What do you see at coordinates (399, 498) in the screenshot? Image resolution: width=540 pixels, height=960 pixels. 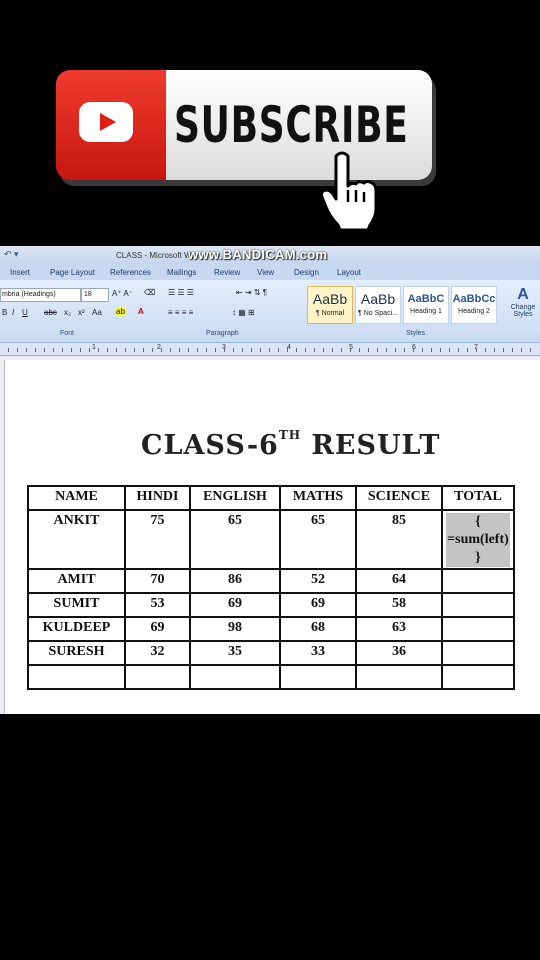 I see `header-science: SCIENCE` at bounding box center [399, 498].